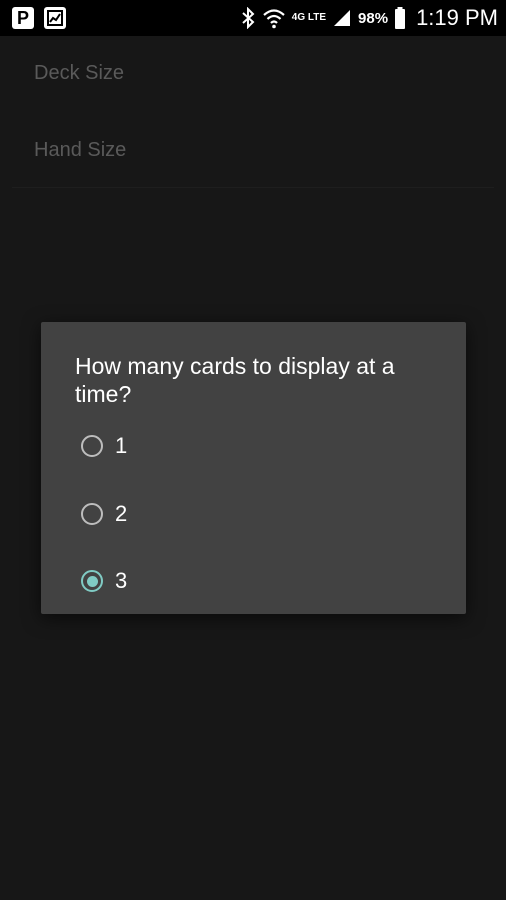 The height and width of the screenshot is (900, 506). I want to click on status-icons: 4G LTE 98% 1:19 PM, so click(369, 18).